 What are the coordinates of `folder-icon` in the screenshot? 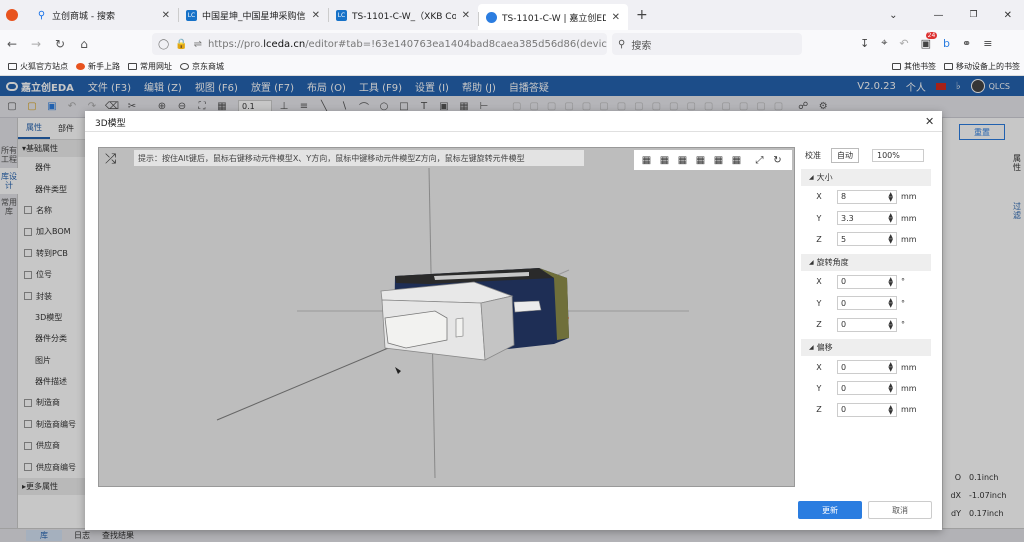 It's located at (948, 66).